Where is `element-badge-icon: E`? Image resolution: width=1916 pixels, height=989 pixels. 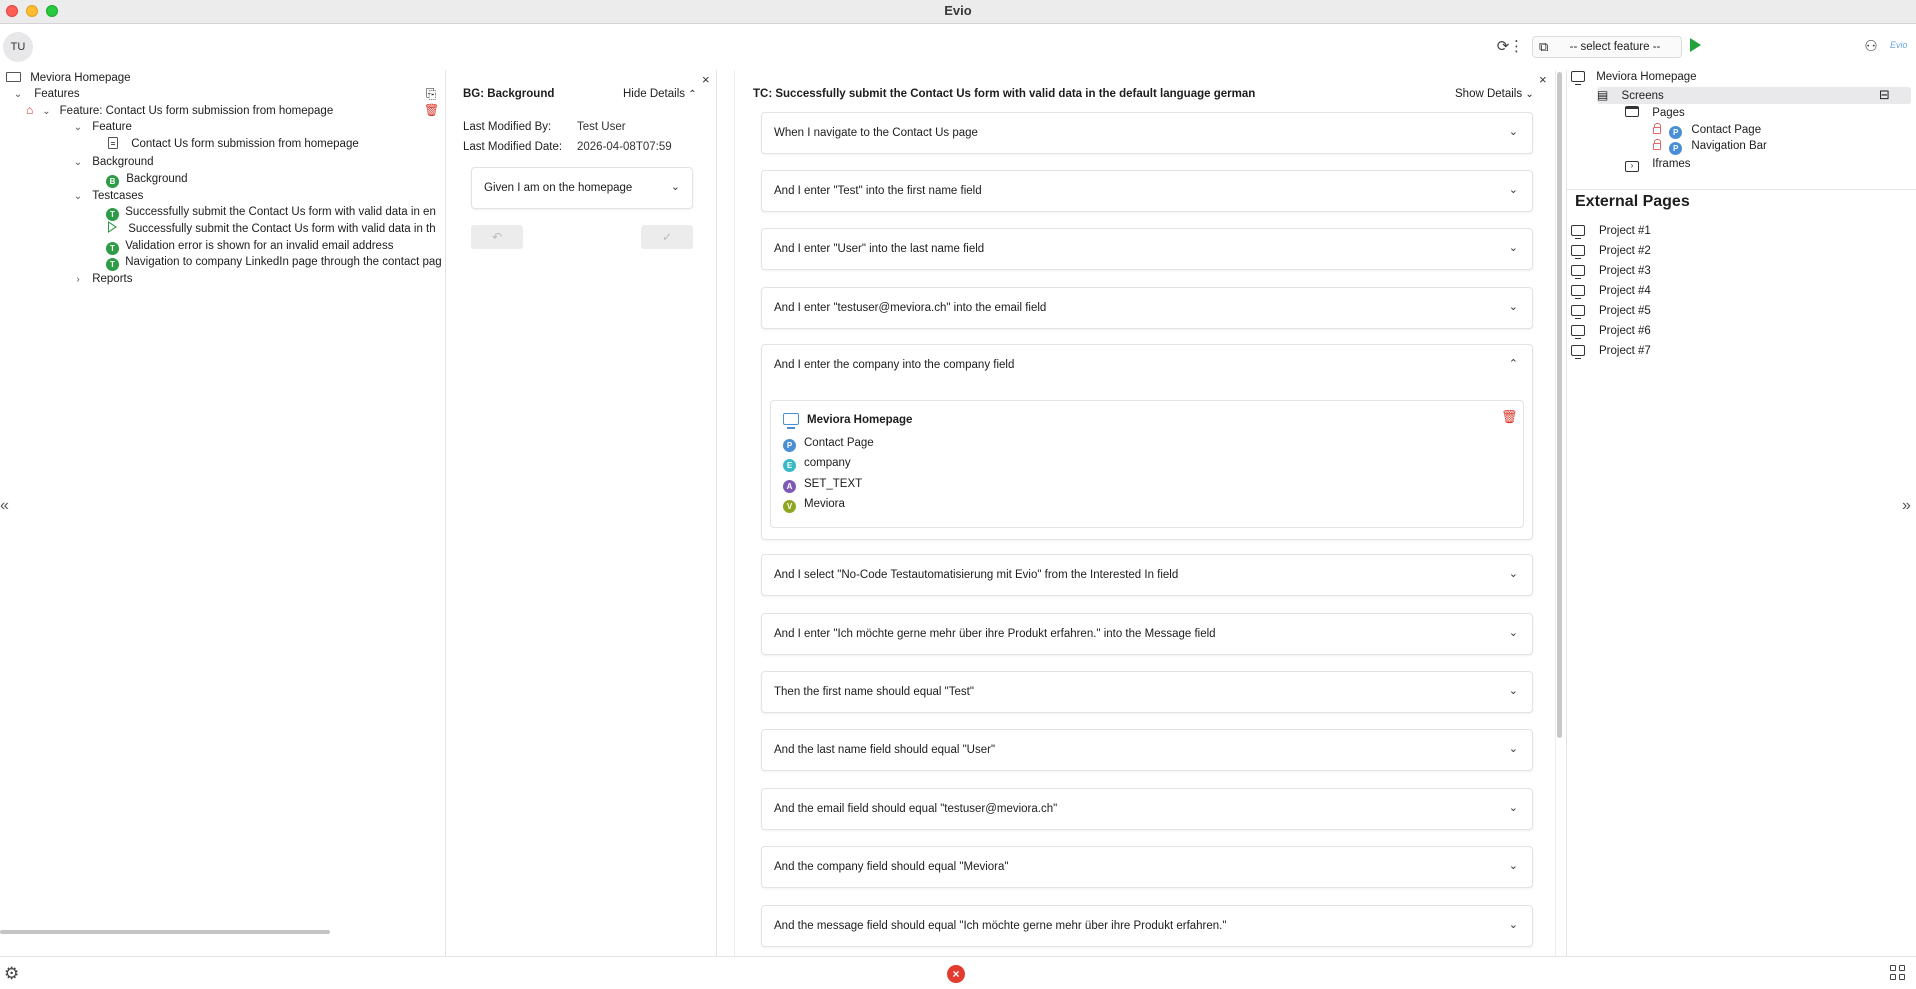 element-badge-icon: E is located at coordinates (789, 465).